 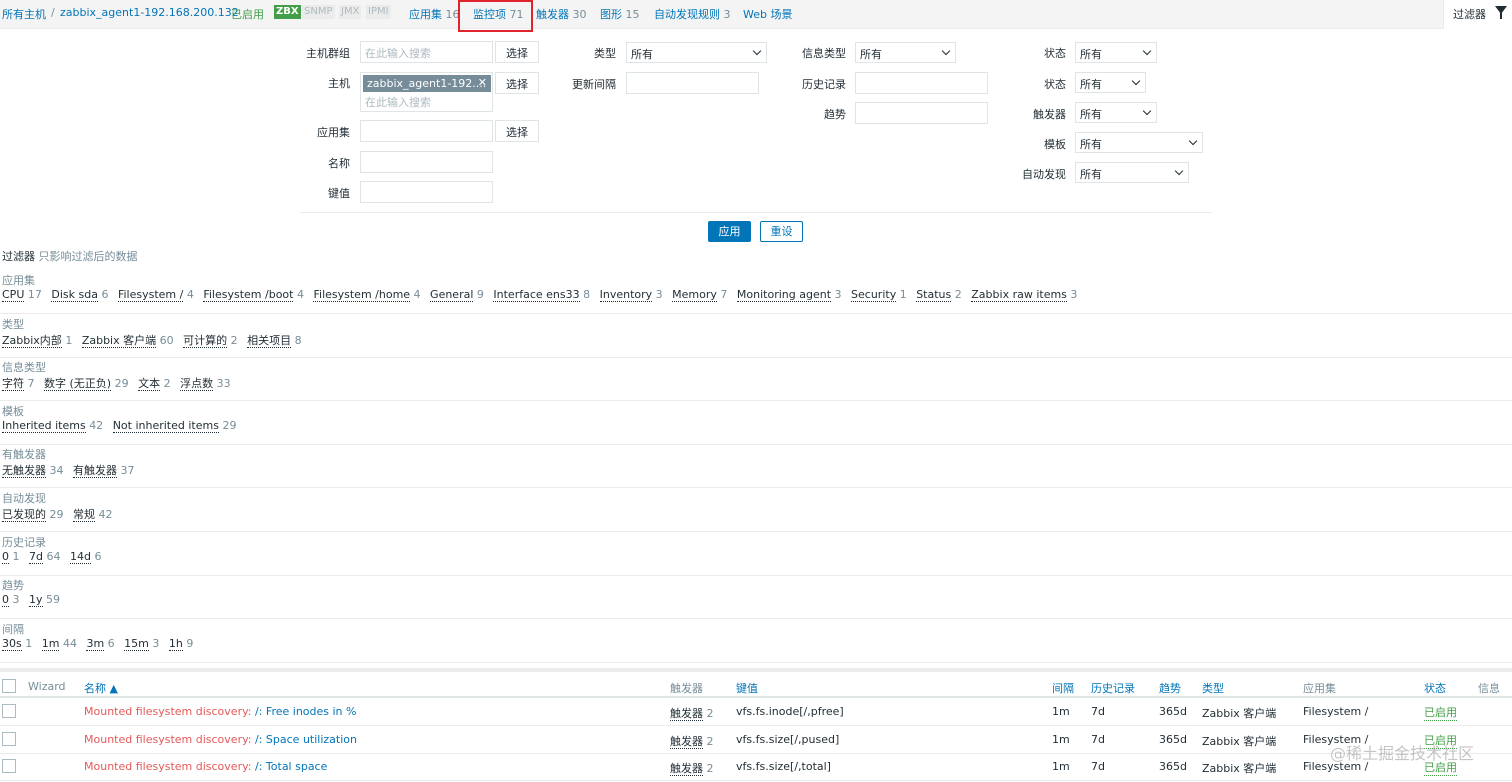 What do you see at coordinates (517, 131) in the screenshot?
I see `application-select-button: 选择` at bounding box center [517, 131].